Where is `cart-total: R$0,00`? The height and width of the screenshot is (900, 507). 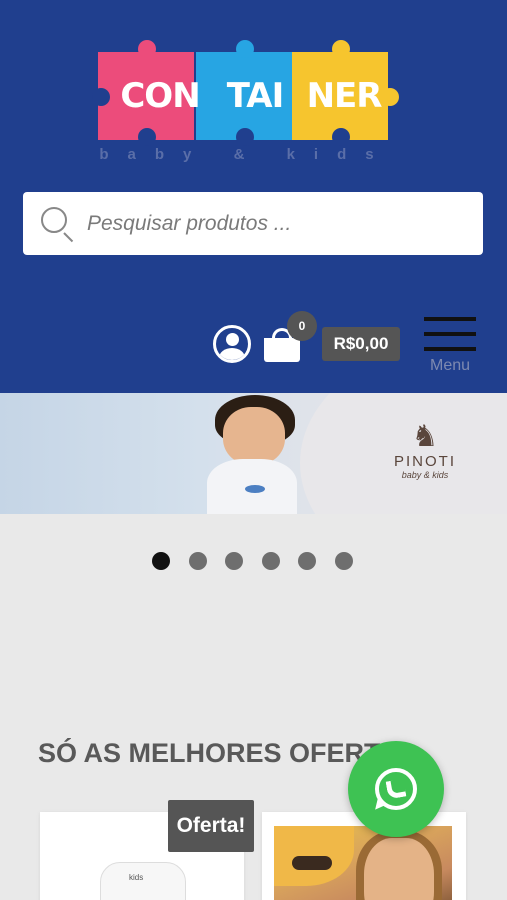 cart-total: R$0,00 is located at coordinates (361, 344).